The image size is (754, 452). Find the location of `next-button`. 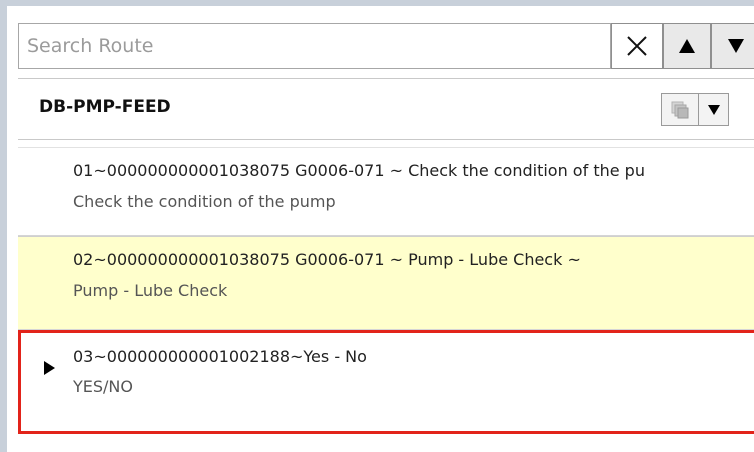

next-button is located at coordinates (732, 46).